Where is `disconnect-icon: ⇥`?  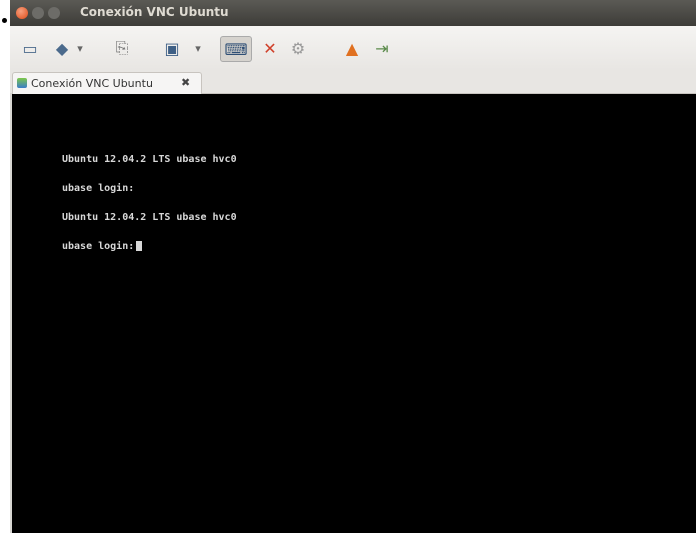
disconnect-icon: ⇥ is located at coordinates (382, 48).